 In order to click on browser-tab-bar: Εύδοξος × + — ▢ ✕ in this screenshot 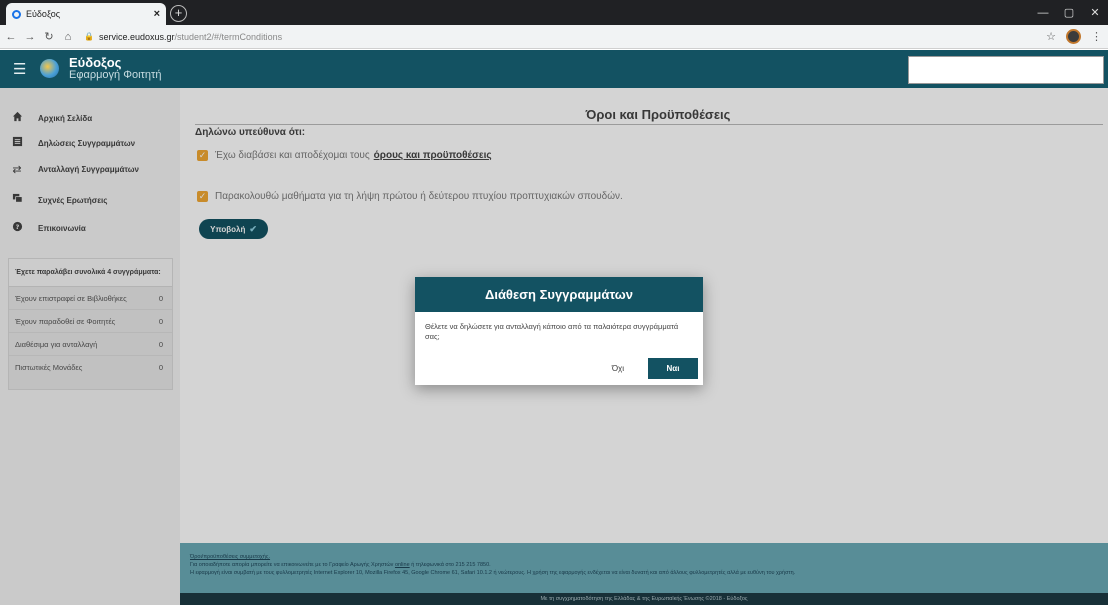, I will do `click(554, 12)`.